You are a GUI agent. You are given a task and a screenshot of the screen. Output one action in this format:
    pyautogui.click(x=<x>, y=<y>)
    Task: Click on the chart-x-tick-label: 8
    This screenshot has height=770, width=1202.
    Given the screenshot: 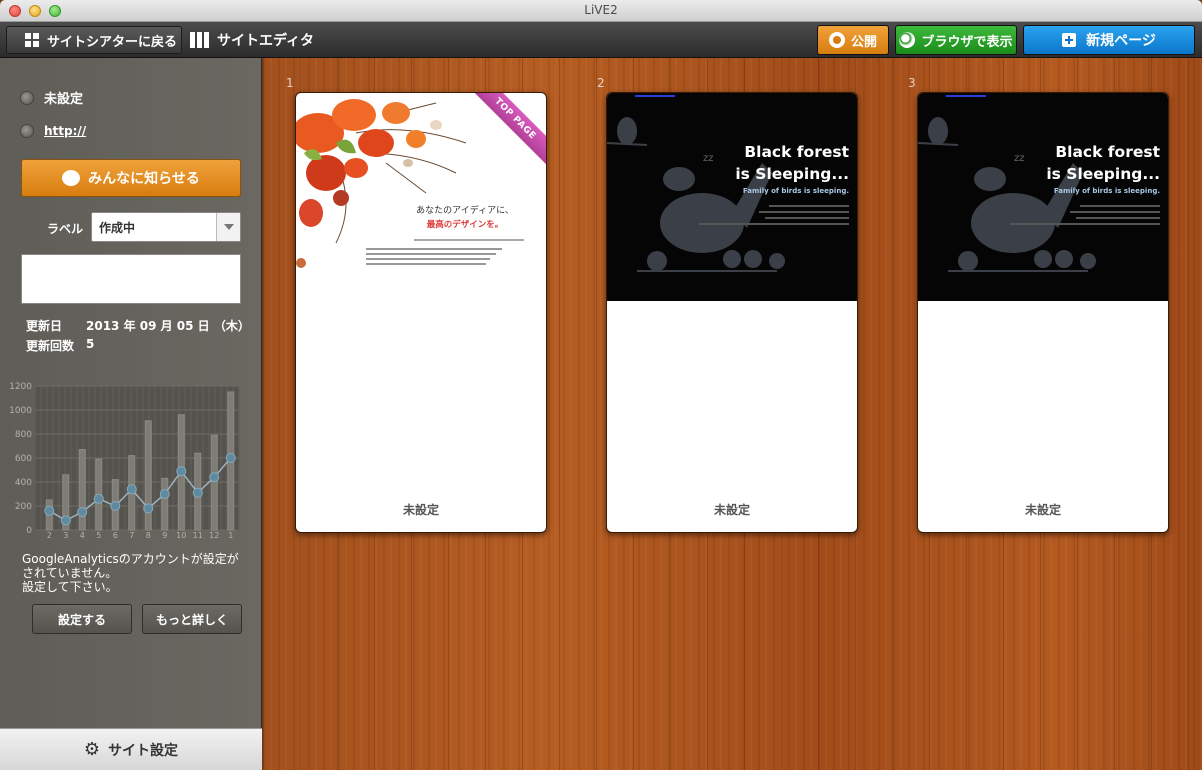 What is the action you would take?
    pyautogui.click(x=148, y=535)
    